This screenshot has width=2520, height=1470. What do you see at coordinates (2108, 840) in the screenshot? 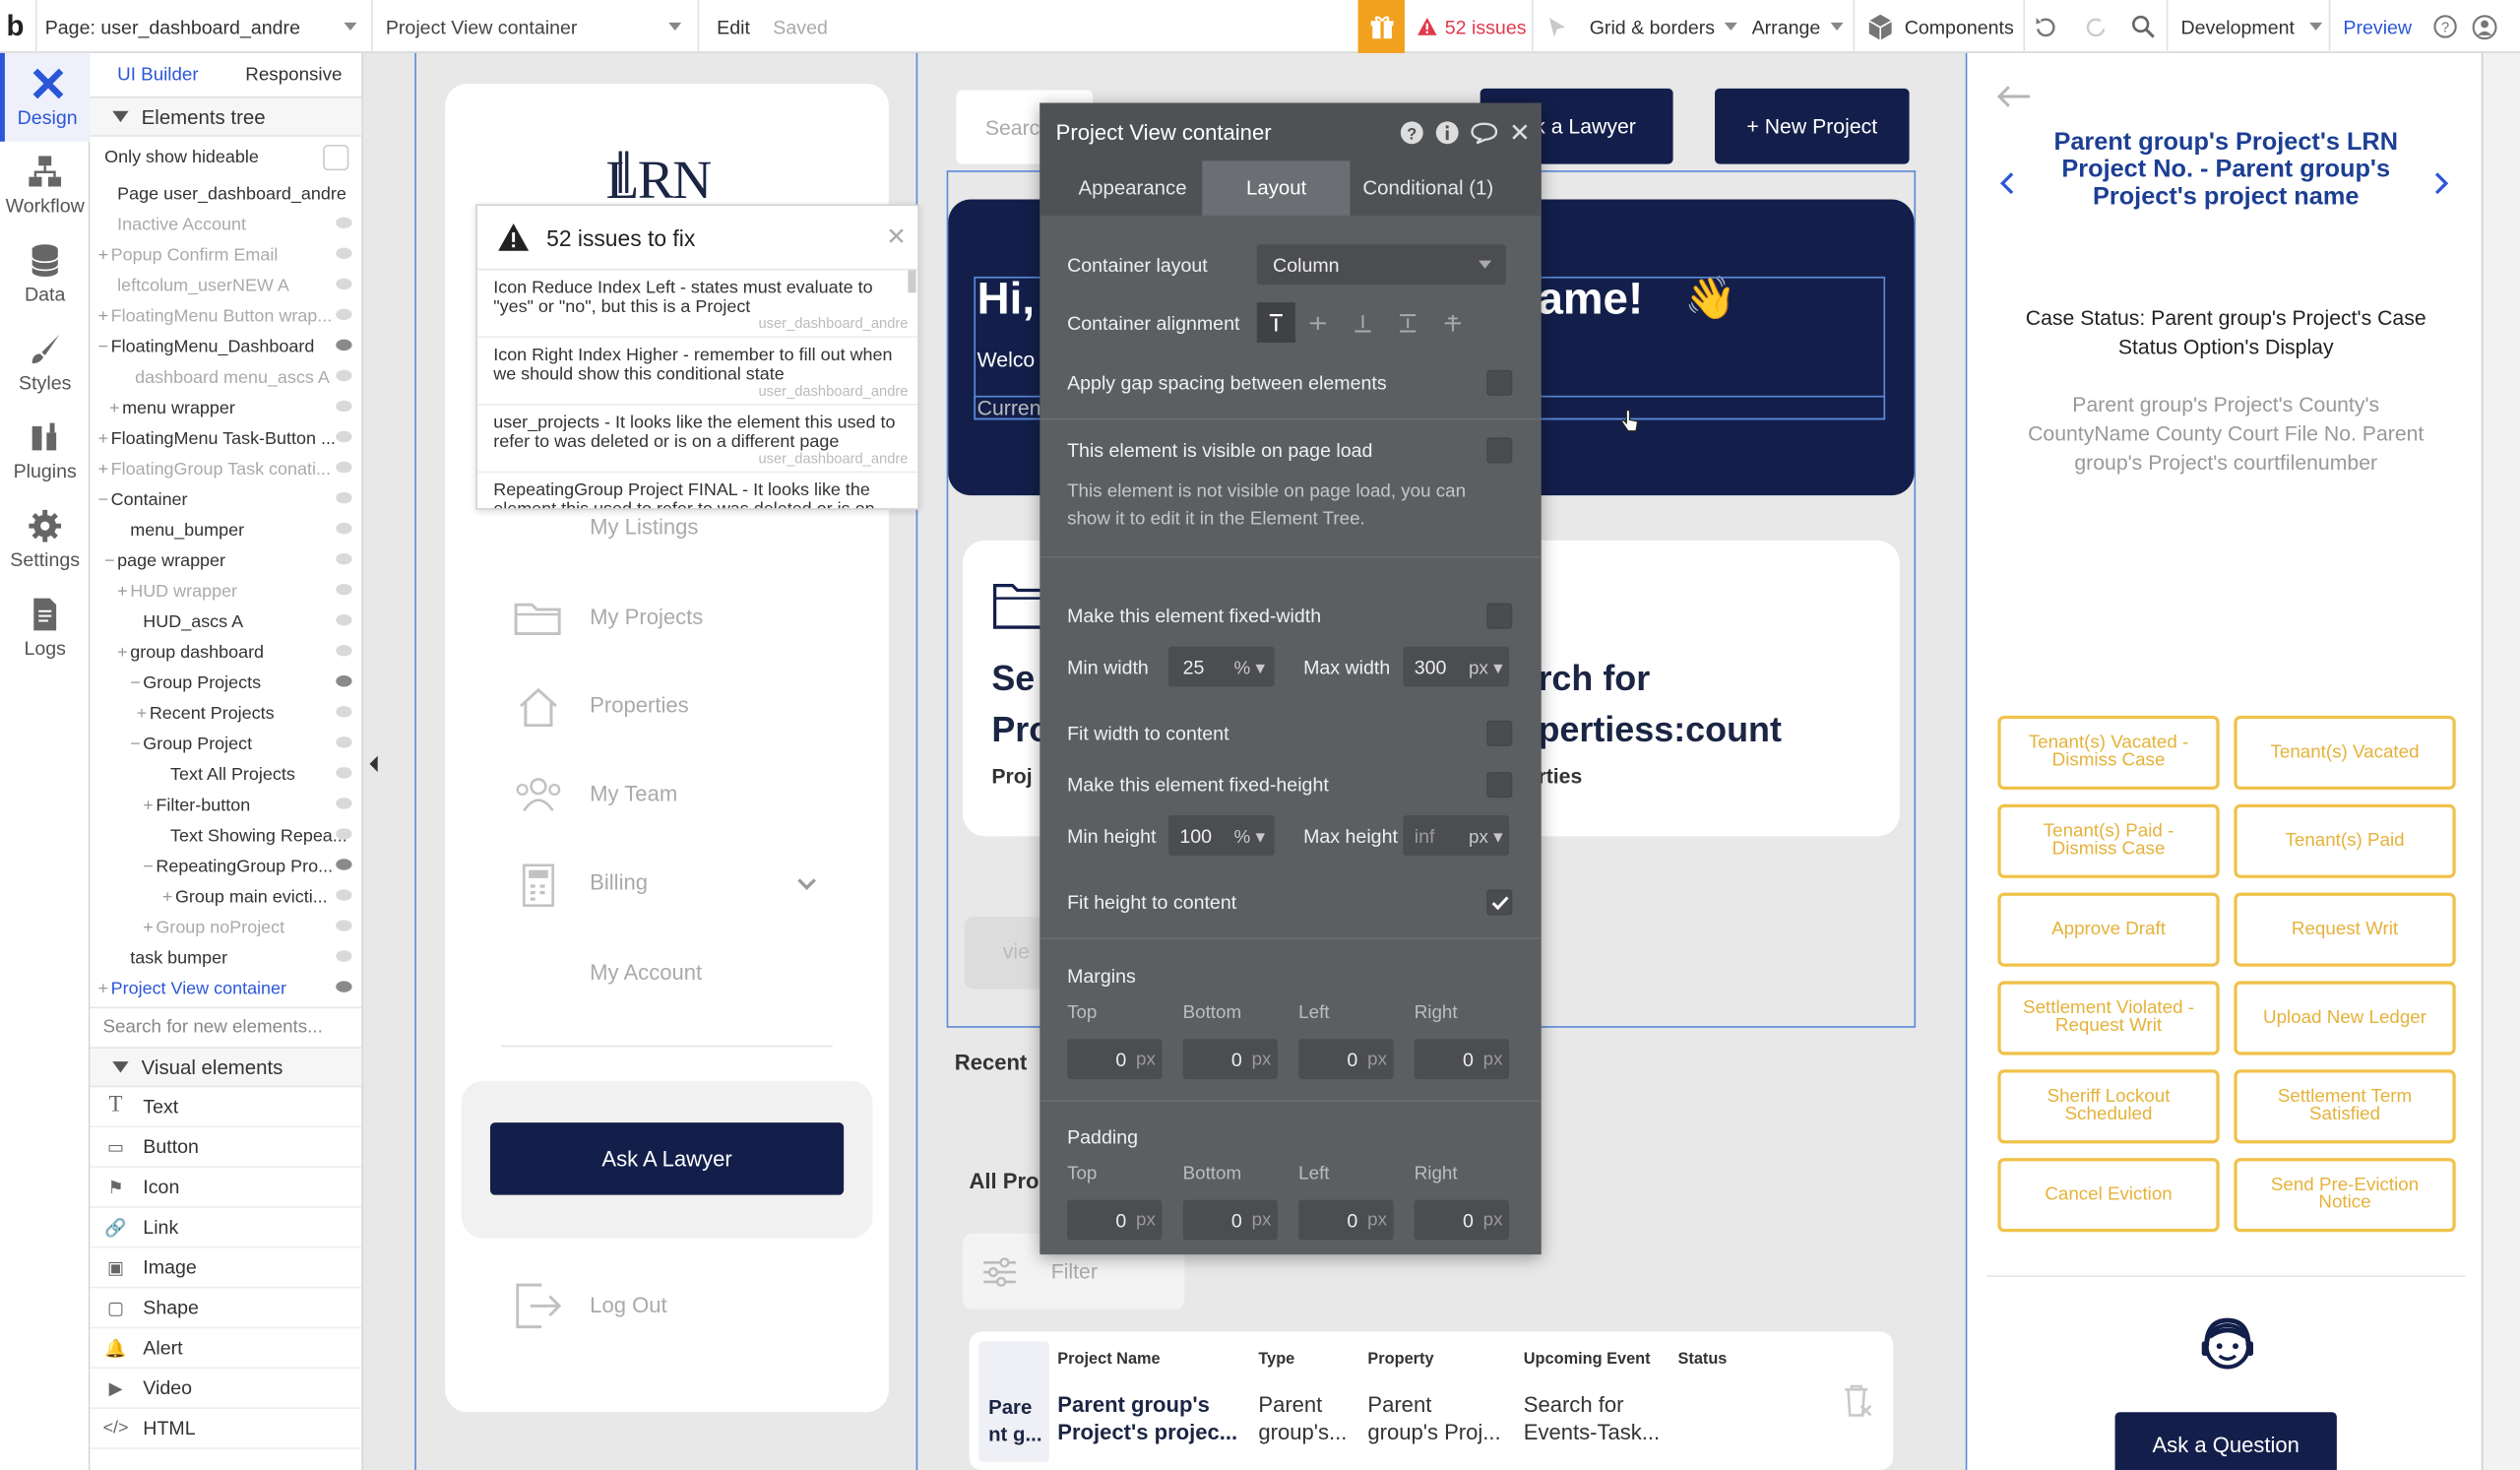
I see `action-button: Tenant(s) Paid - Dismiss Case` at bounding box center [2108, 840].